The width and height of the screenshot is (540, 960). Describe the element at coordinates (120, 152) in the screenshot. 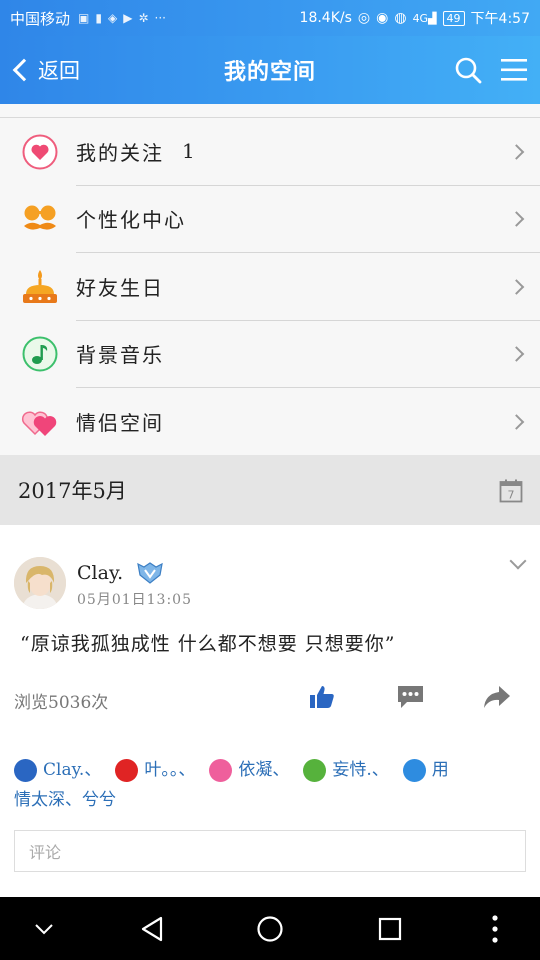

I see `menu-item-label: 我的关注` at that location.